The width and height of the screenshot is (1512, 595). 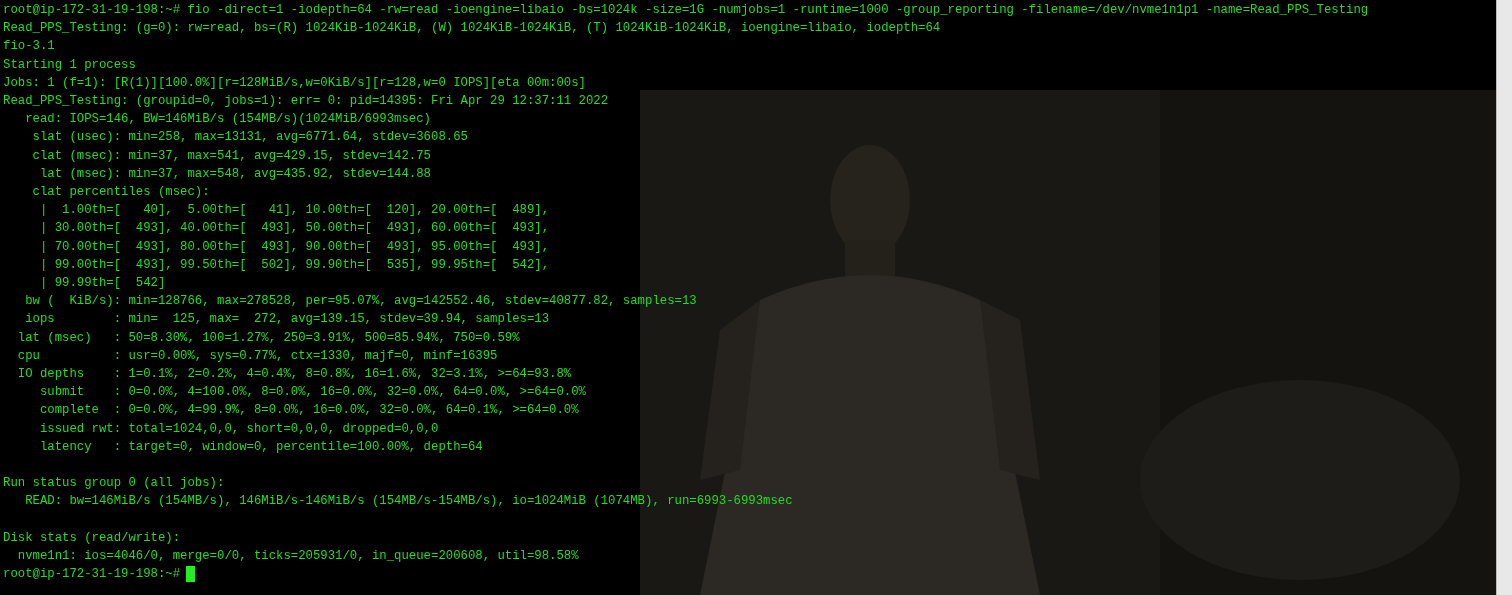 What do you see at coordinates (191, 574) in the screenshot?
I see `text-cursor` at bounding box center [191, 574].